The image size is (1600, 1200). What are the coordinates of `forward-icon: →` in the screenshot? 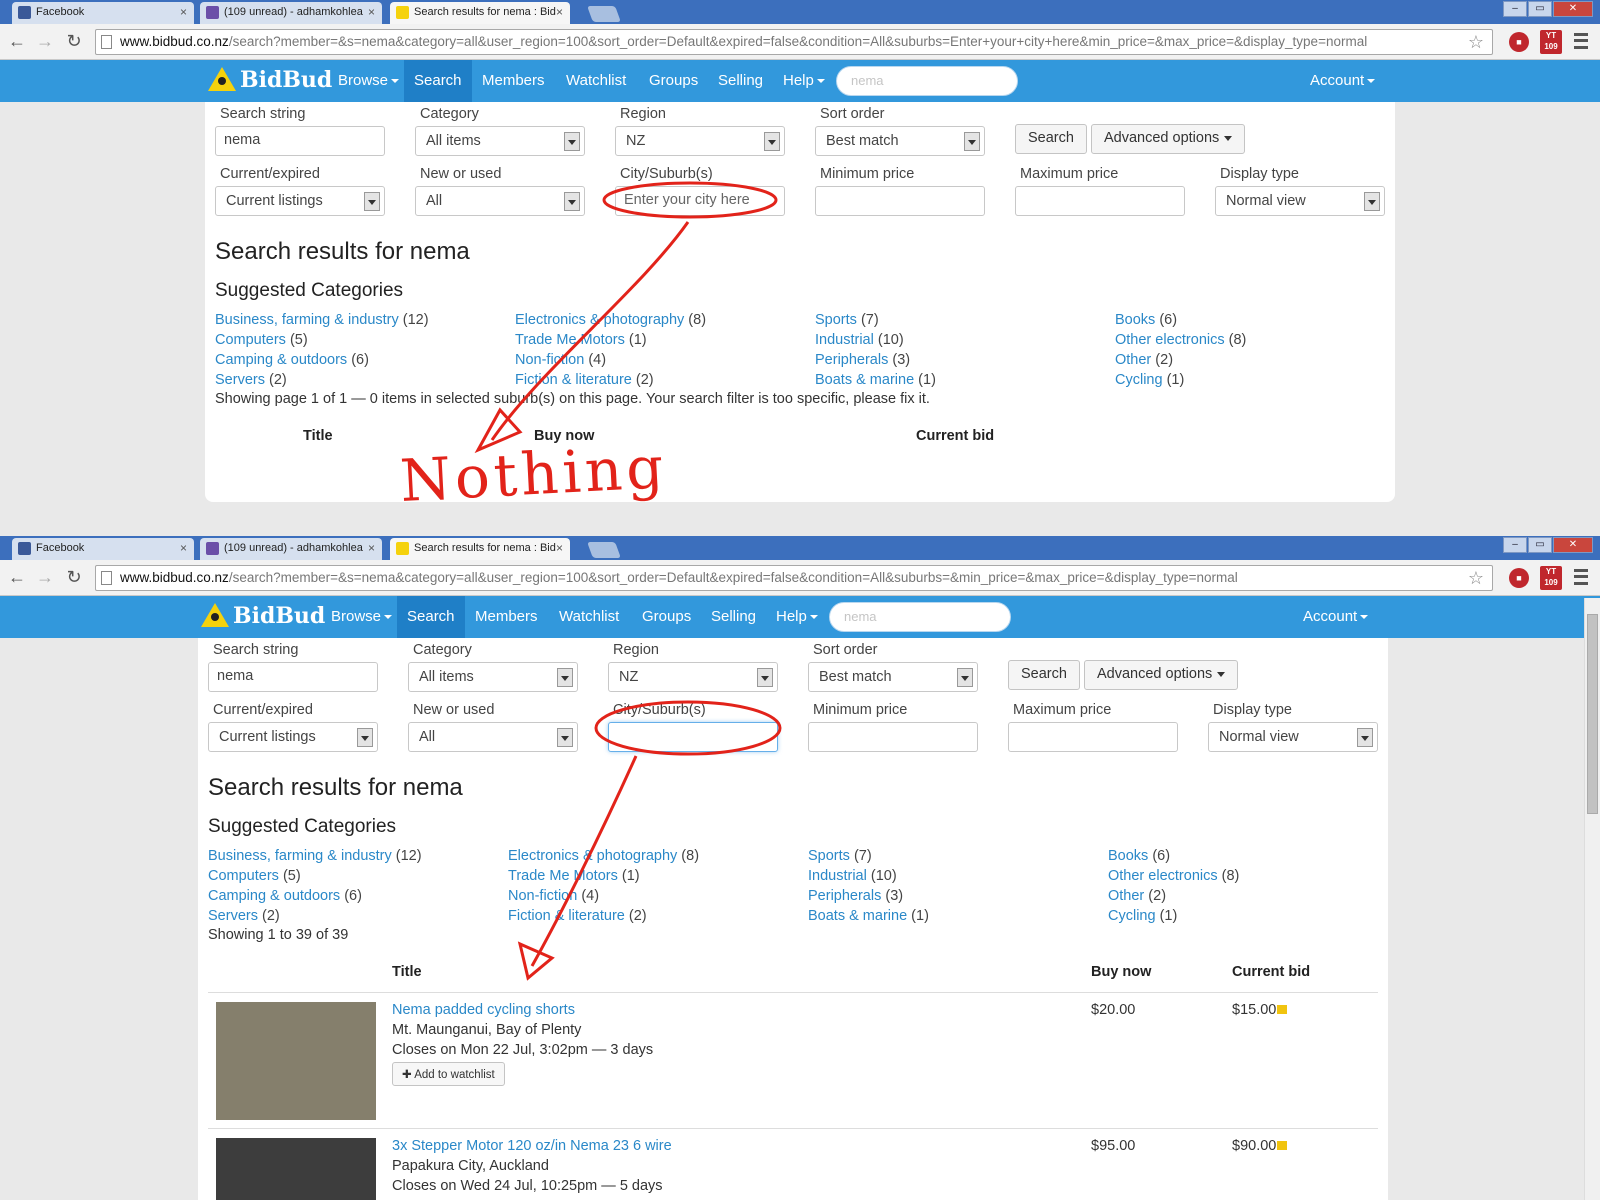 It's located at (45, 577).